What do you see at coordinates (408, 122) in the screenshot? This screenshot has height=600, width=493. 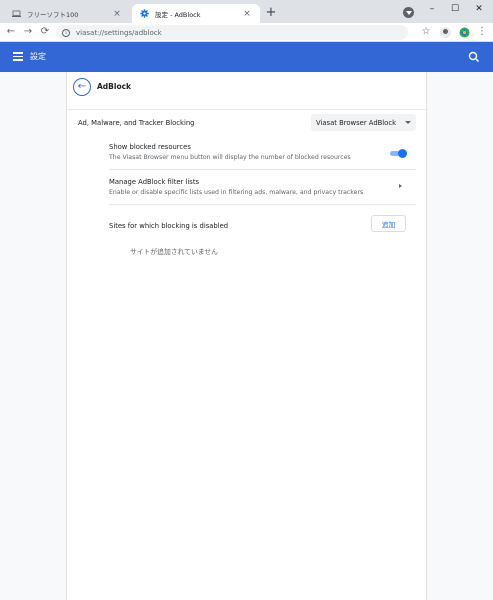 I see `dropdown-arrow-icon` at bounding box center [408, 122].